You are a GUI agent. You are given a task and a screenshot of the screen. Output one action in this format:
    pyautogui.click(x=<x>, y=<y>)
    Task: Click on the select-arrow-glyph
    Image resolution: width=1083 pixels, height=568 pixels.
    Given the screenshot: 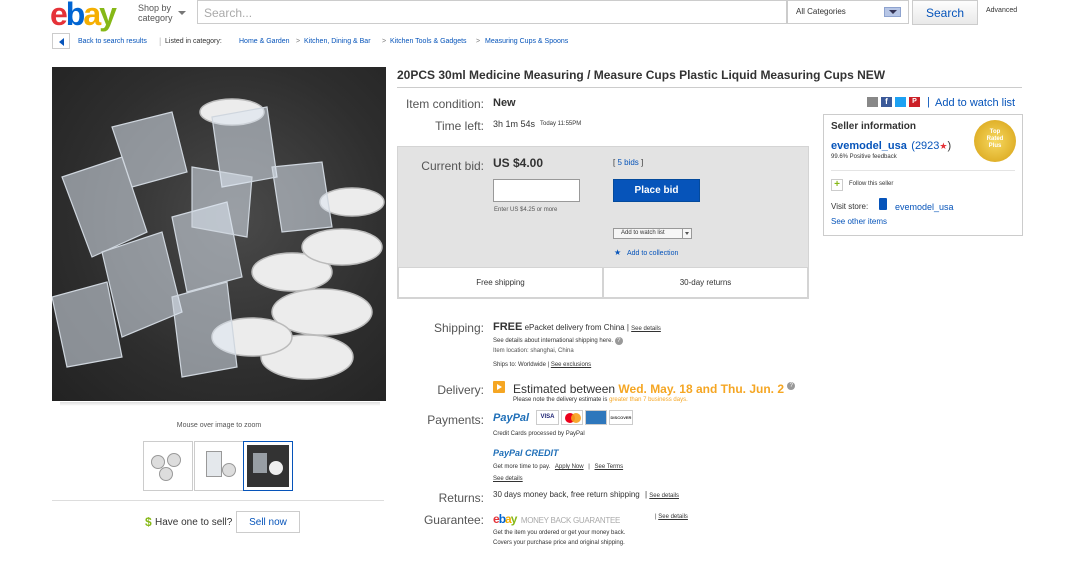 What is the action you would take?
    pyautogui.click(x=893, y=12)
    